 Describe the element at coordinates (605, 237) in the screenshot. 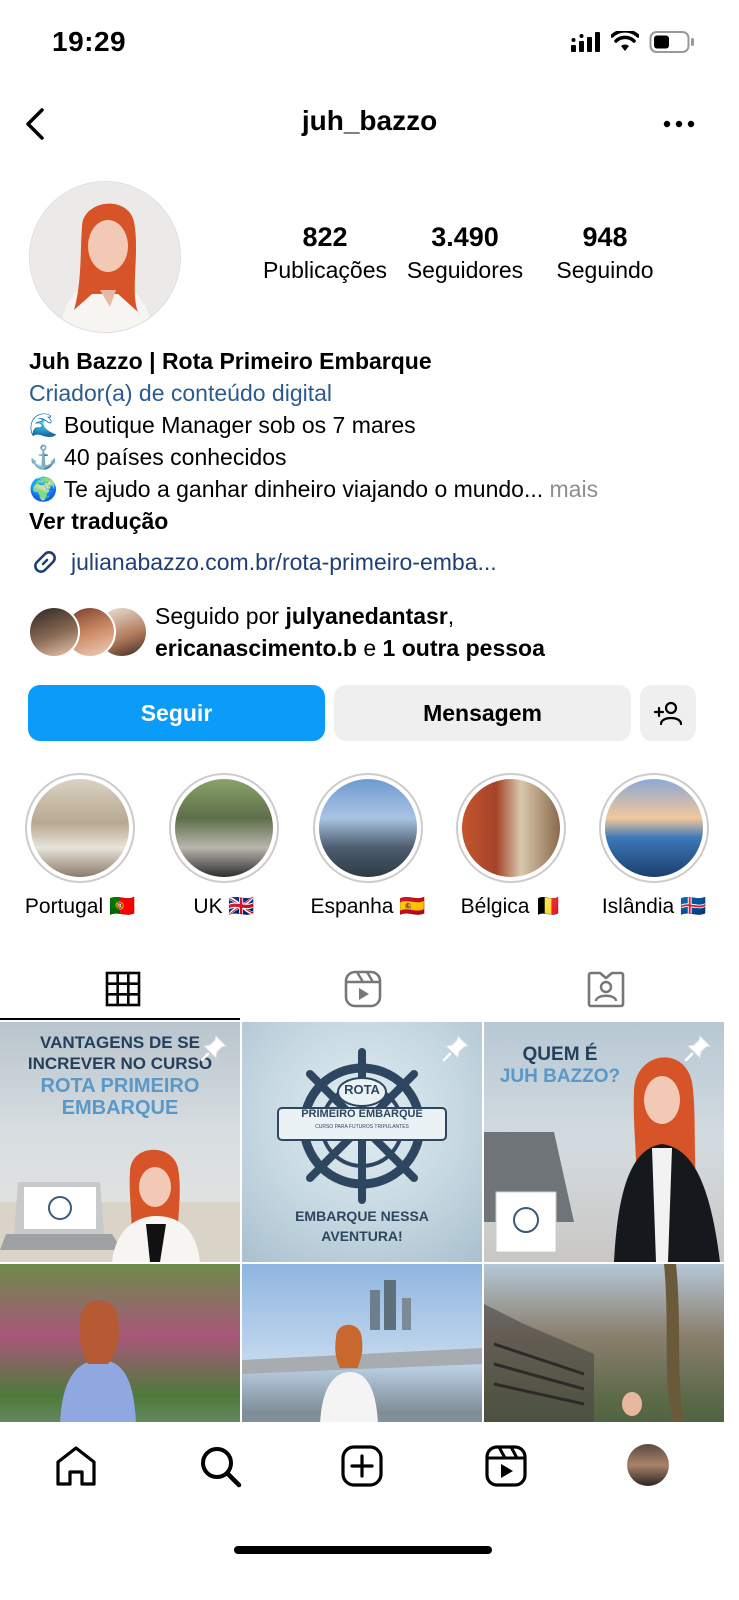

I see `following-count-value: 948` at that location.